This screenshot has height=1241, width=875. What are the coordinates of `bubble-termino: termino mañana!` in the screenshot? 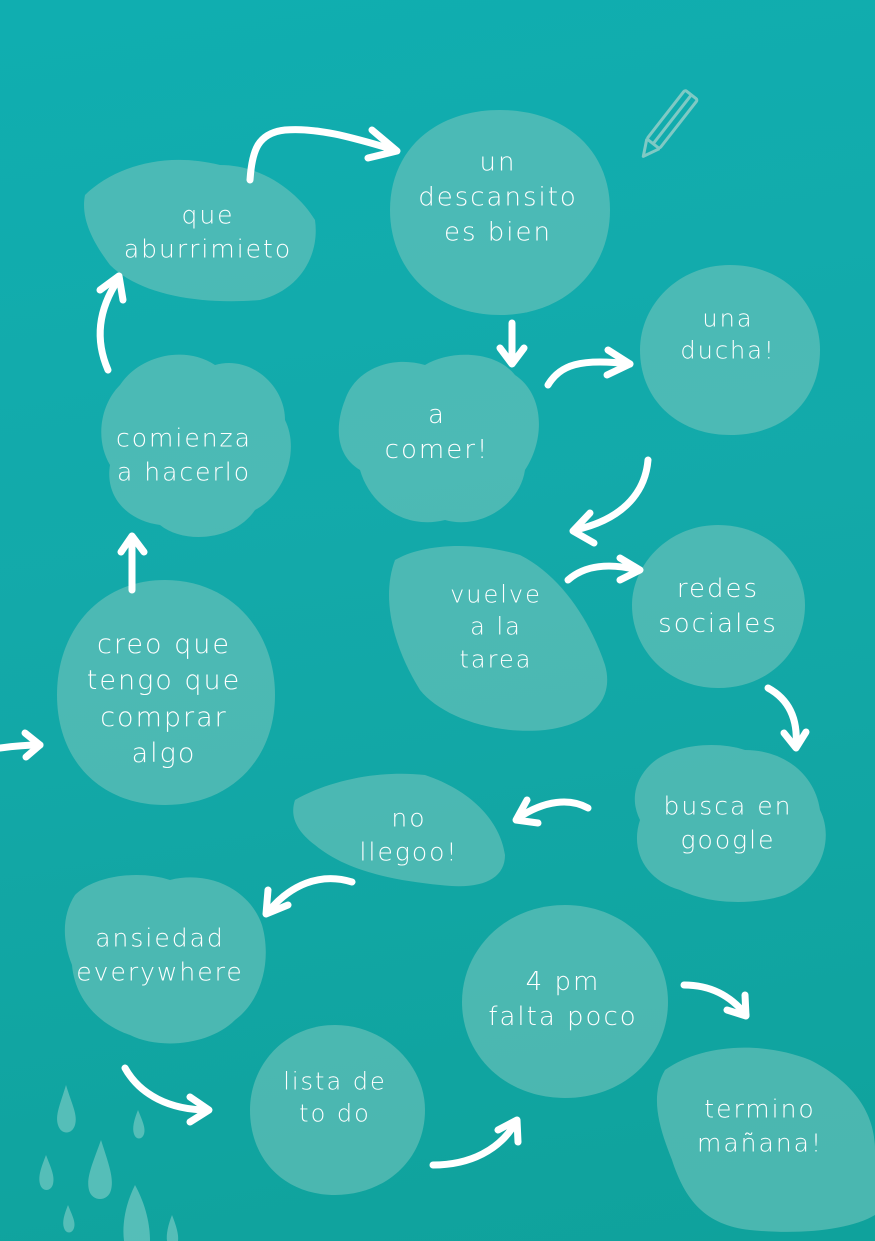 It's located at (760, 1125).